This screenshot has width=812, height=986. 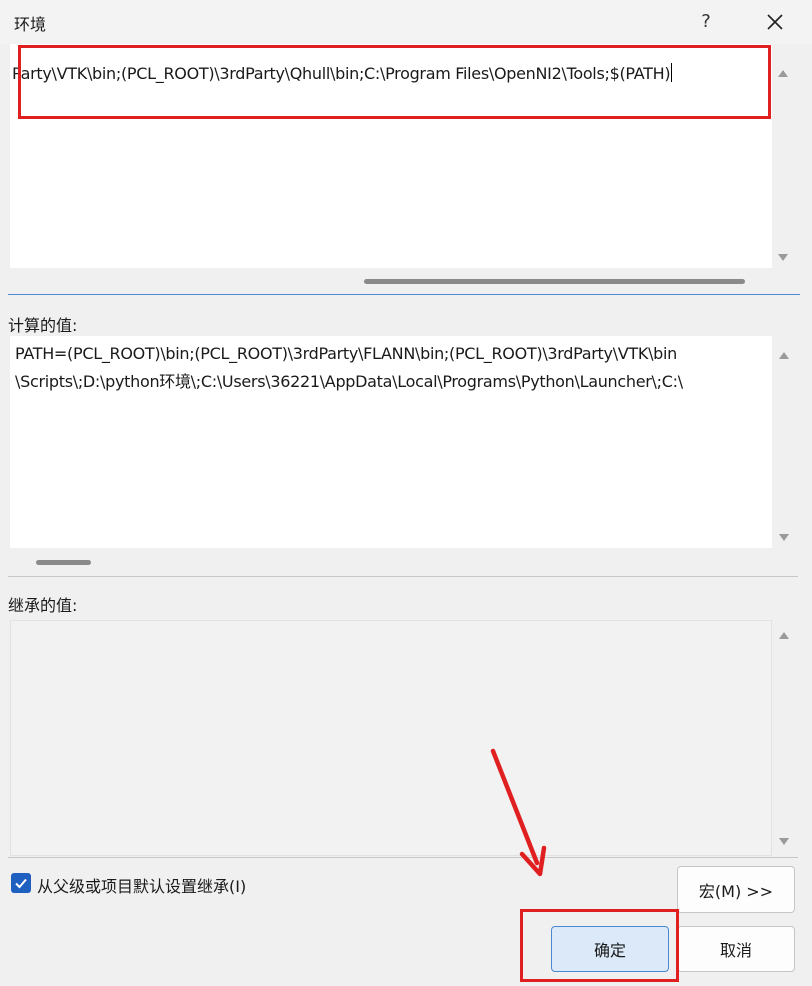 What do you see at coordinates (63, 562) in the screenshot?
I see `computed-hscroll-thumb` at bounding box center [63, 562].